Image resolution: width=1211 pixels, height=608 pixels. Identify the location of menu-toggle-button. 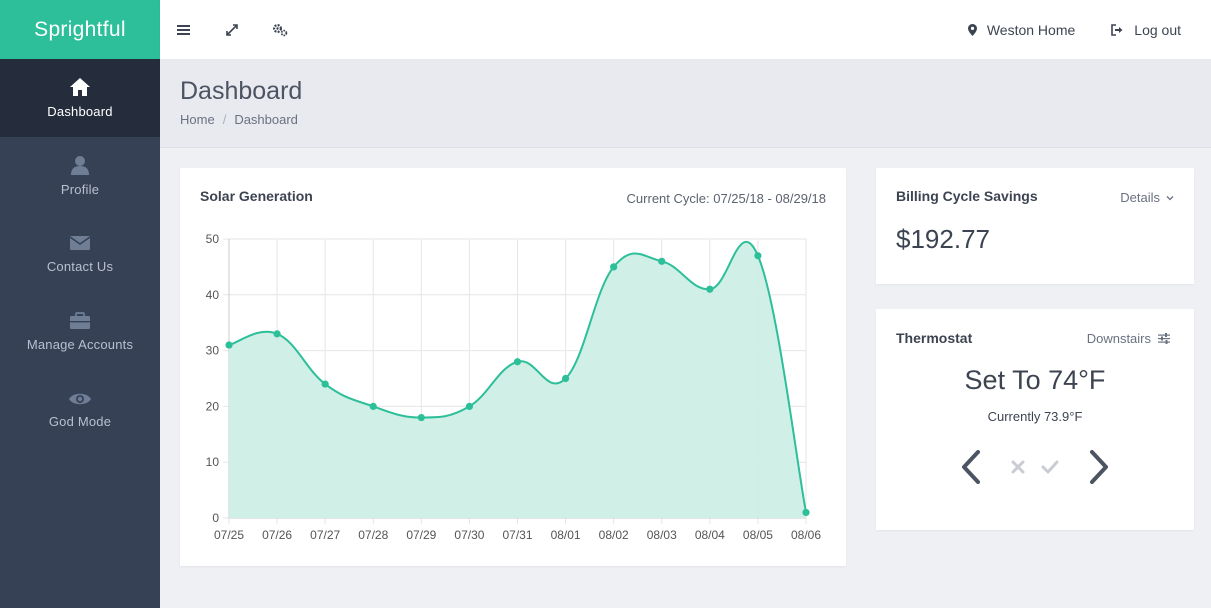
(184, 29).